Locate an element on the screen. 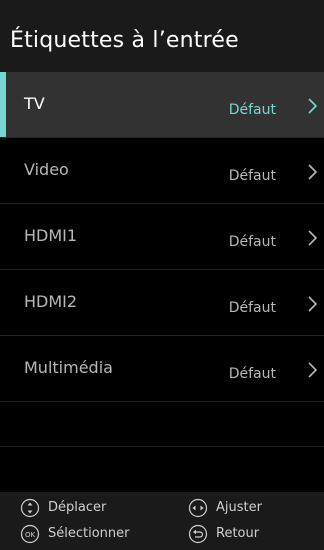 The width and height of the screenshot is (324, 550). hint-label: Ajuster is located at coordinates (239, 507).